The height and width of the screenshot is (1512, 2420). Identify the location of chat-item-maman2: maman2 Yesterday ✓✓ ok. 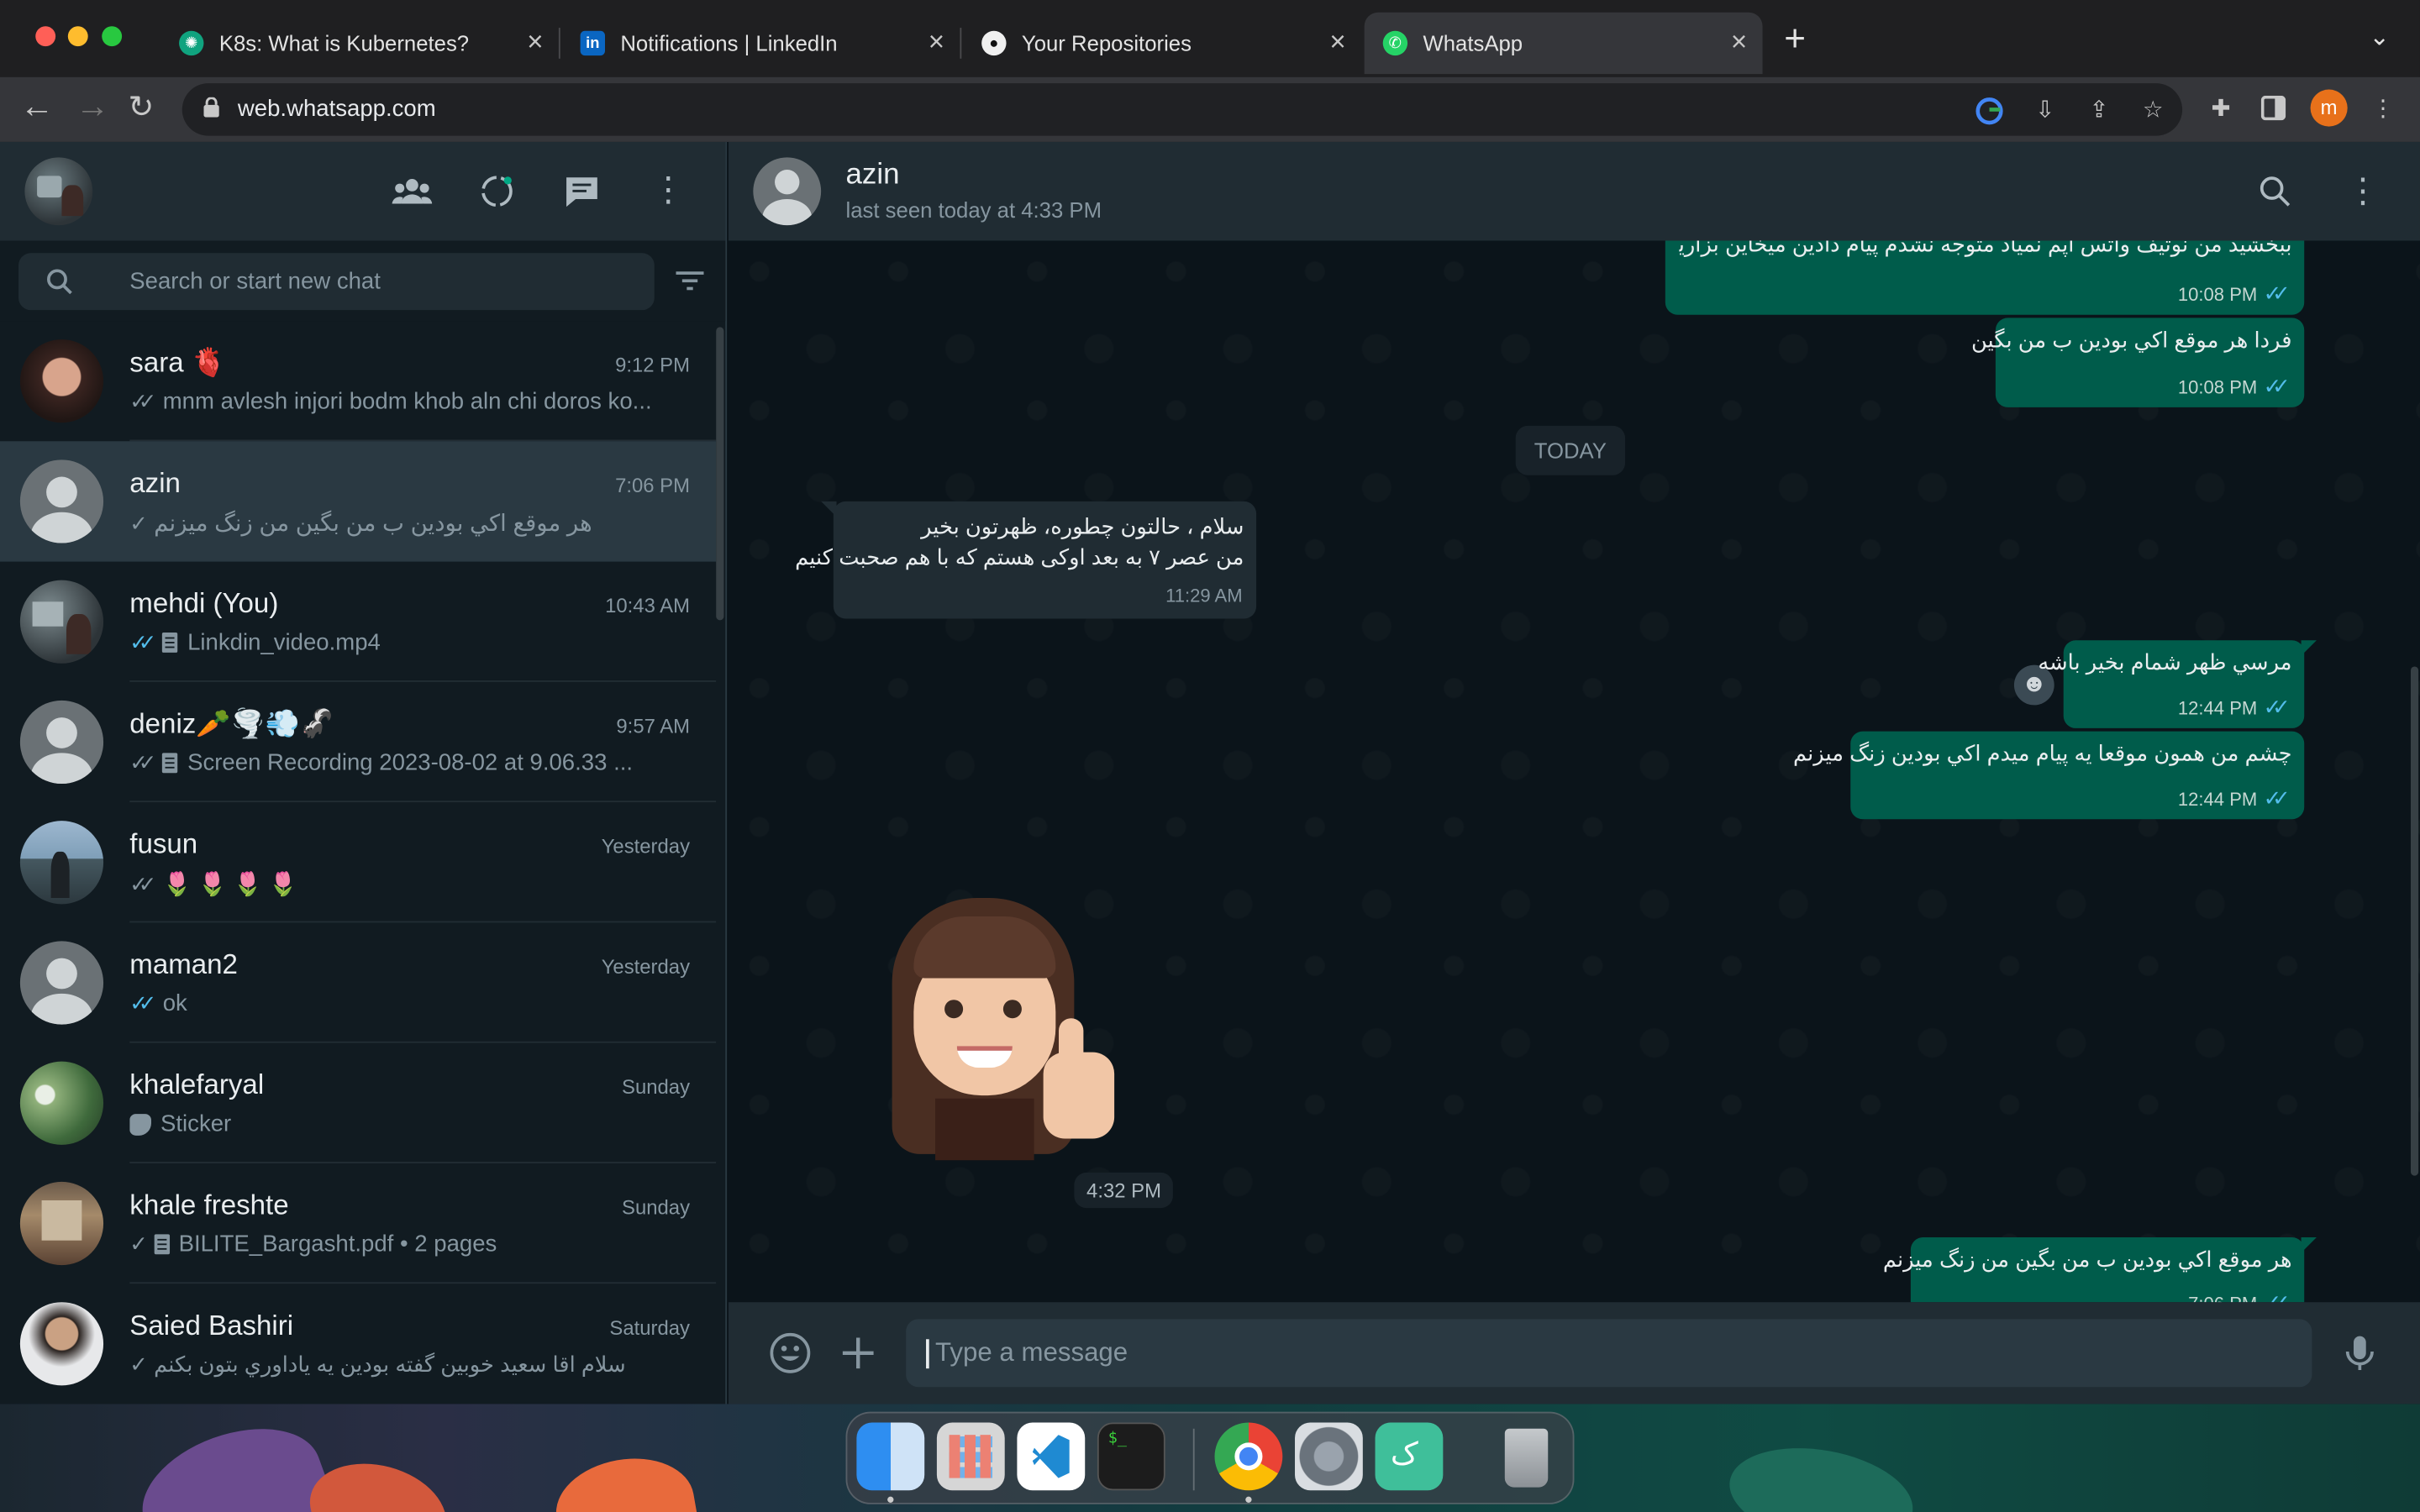
(359, 982).